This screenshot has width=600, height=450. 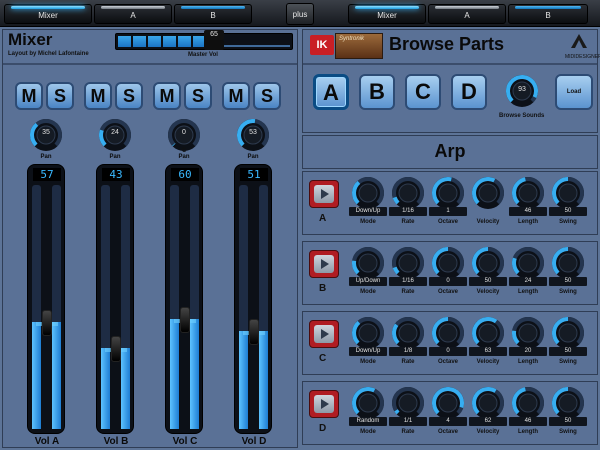 What do you see at coordinates (548, 14) in the screenshot?
I see `tab-b-right: B` at bounding box center [548, 14].